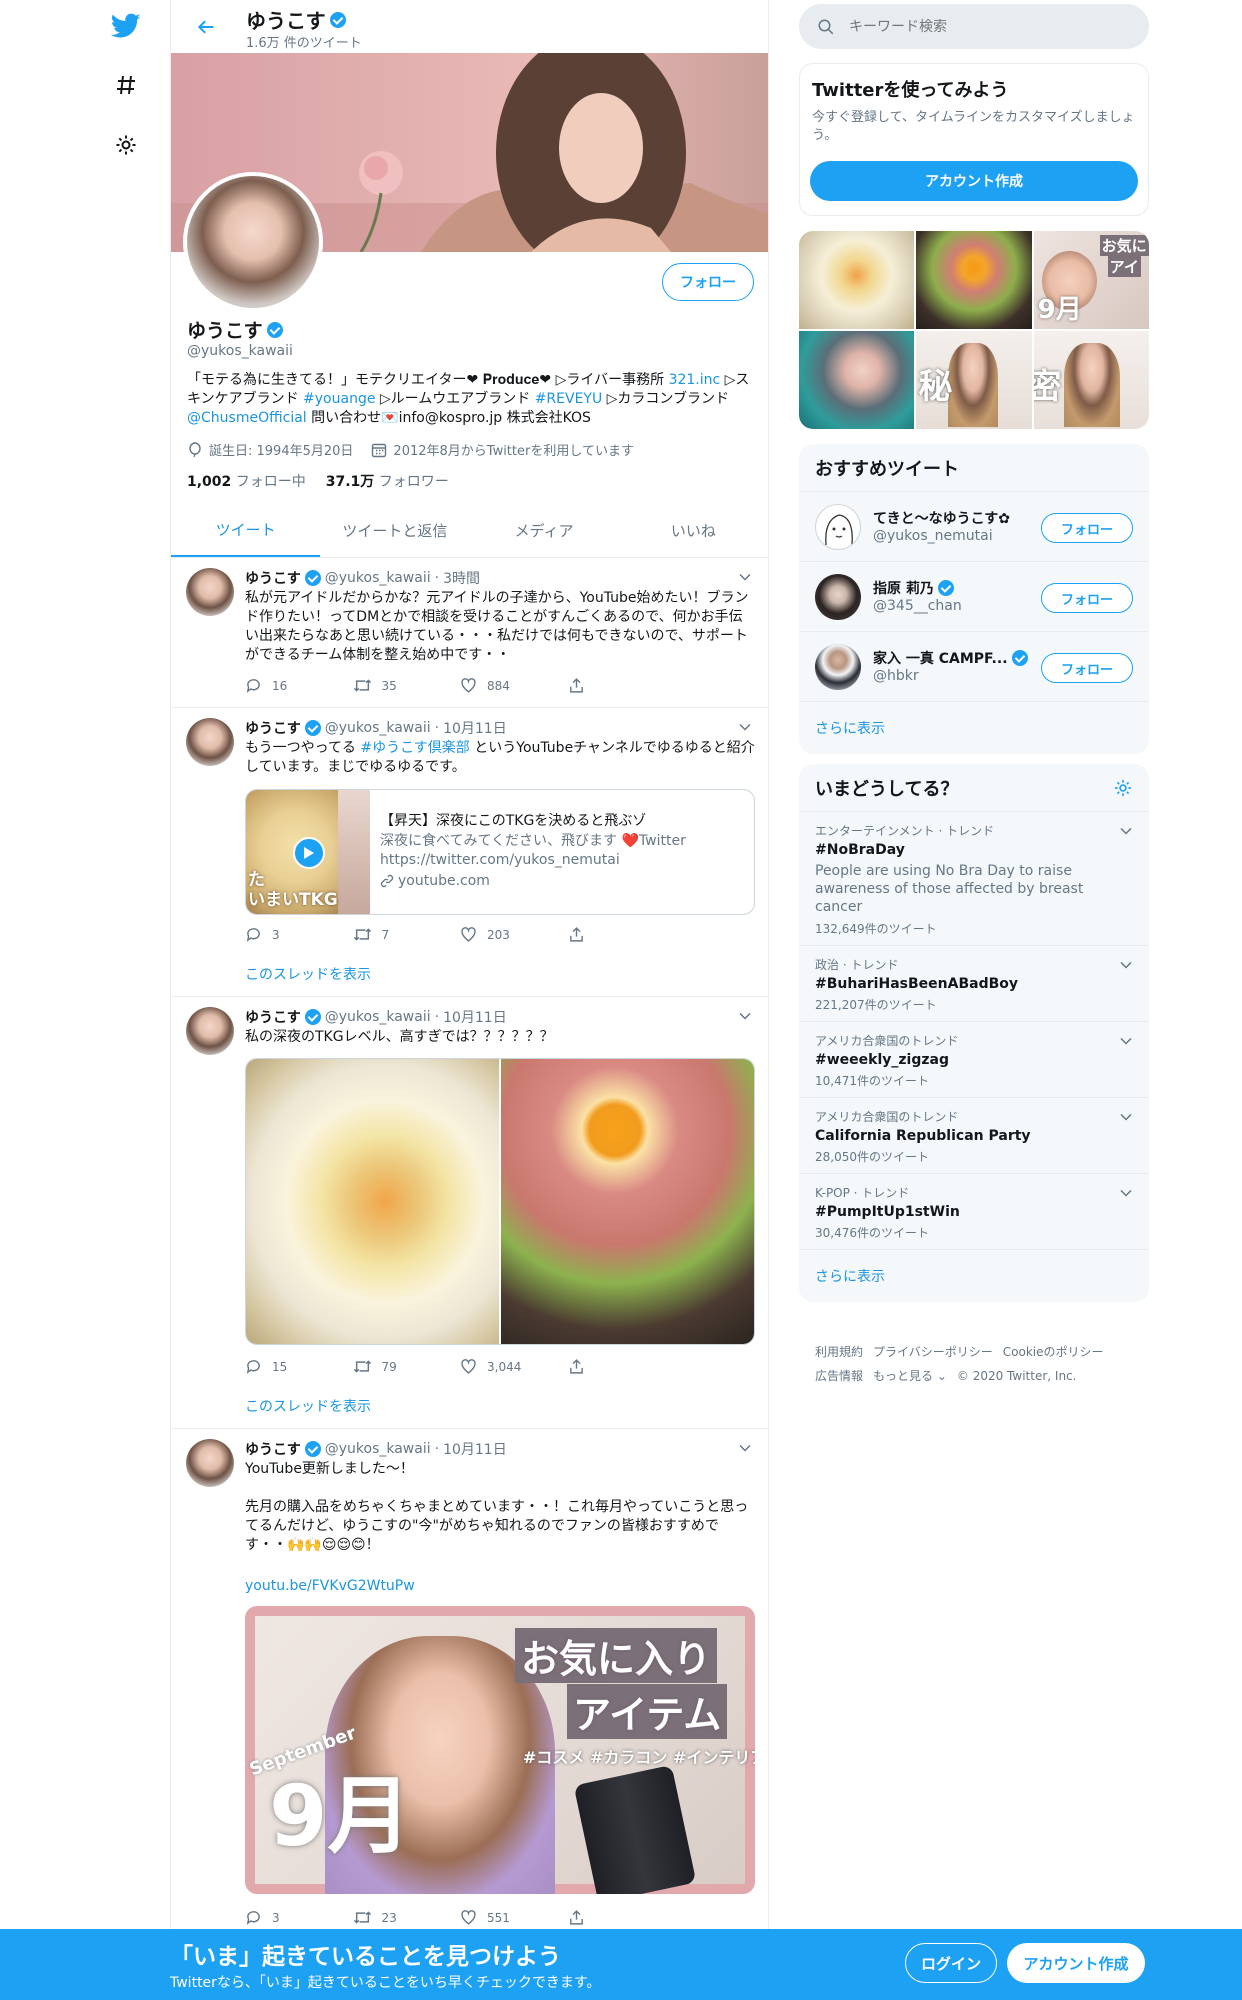  What do you see at coordinates (695, 380) in the screenshot?
I see `bio-link: 321.inc` at bounding box center [695, 380].